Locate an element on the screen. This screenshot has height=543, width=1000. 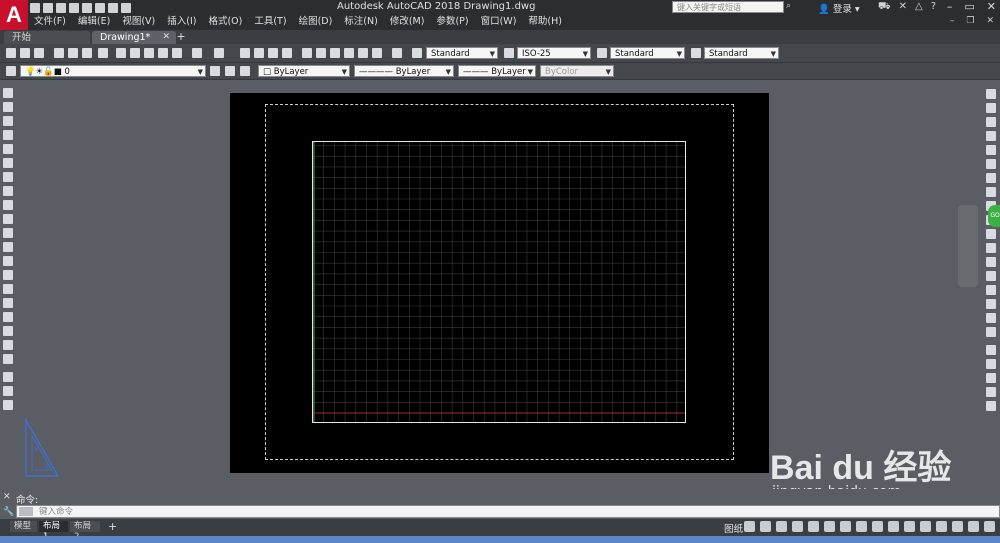
annotation-scale-icon is located at coordinates (893, 526).